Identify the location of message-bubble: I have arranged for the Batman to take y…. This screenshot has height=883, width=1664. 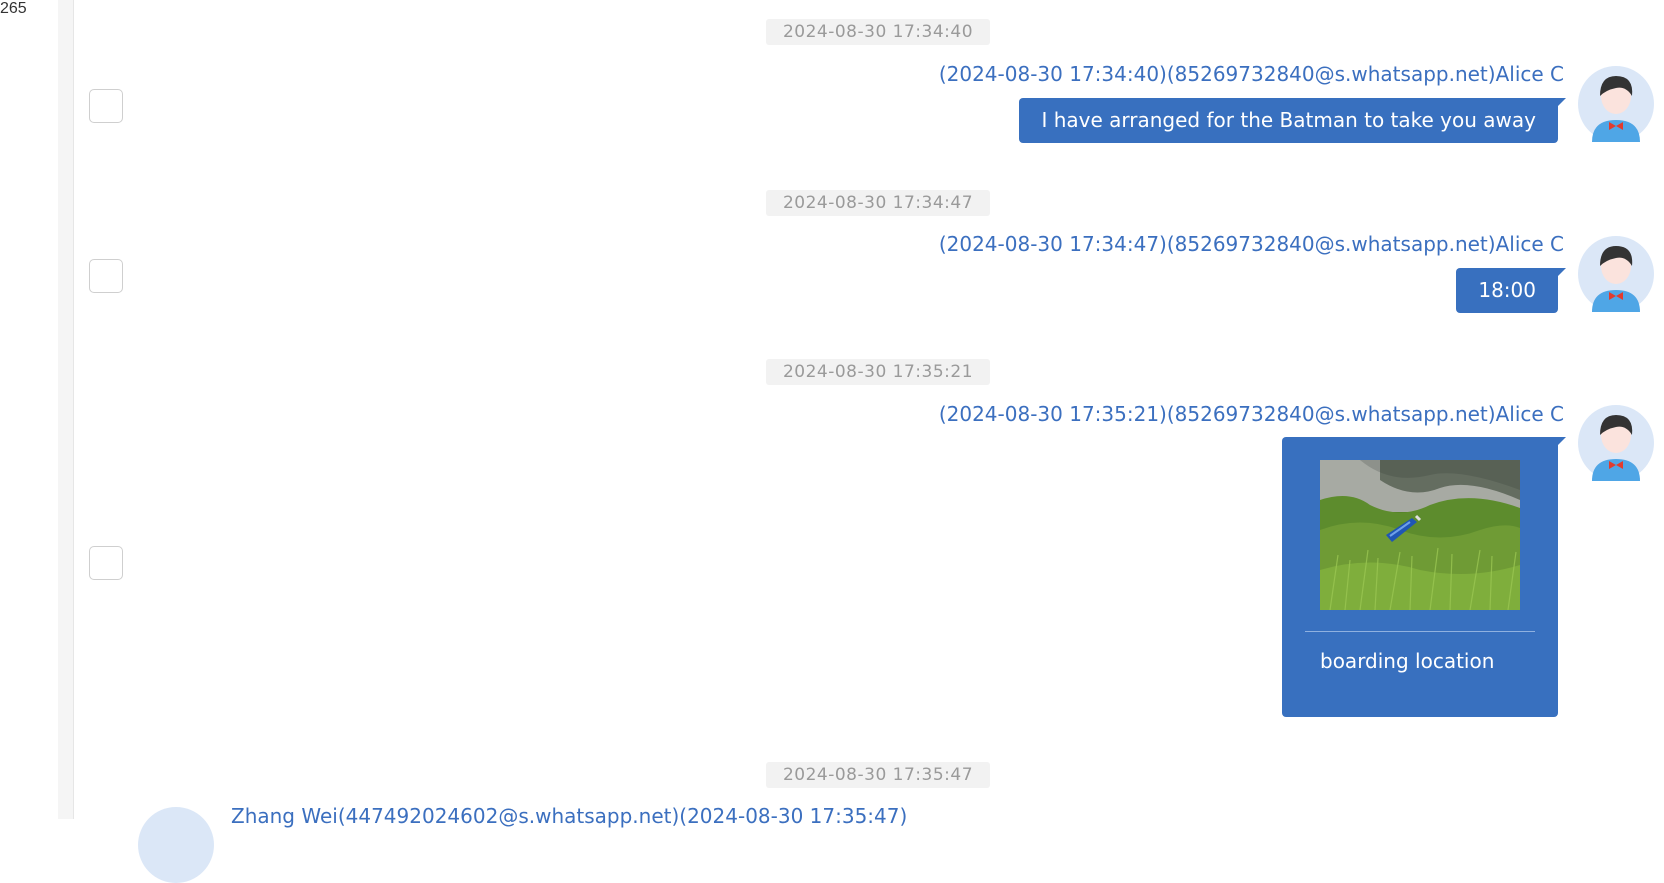
(1292, 120).